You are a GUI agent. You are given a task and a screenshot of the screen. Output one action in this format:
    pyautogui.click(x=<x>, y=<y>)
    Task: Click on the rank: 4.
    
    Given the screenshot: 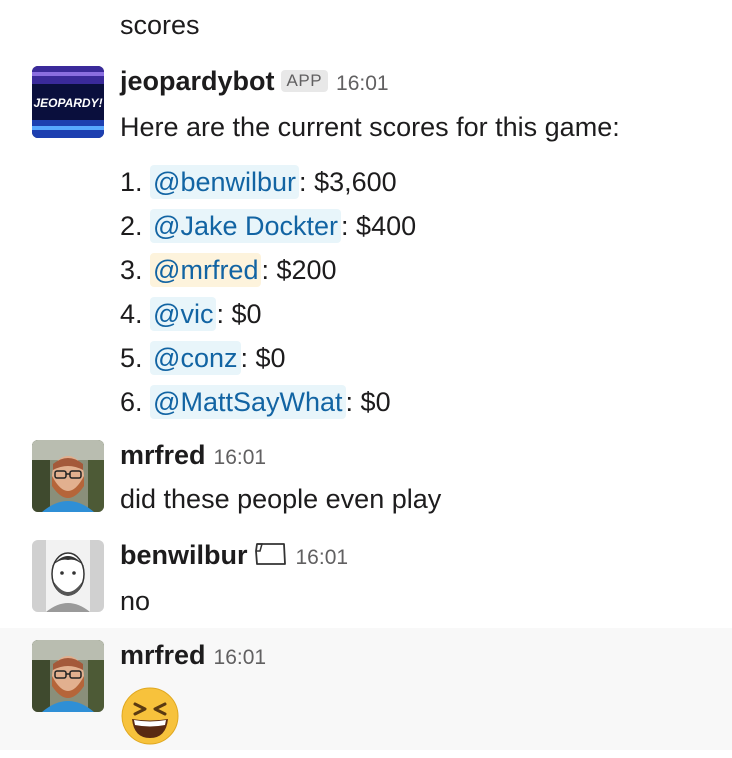 What is the action you would take?
    pyautogui.click(x=131, y=314)
    